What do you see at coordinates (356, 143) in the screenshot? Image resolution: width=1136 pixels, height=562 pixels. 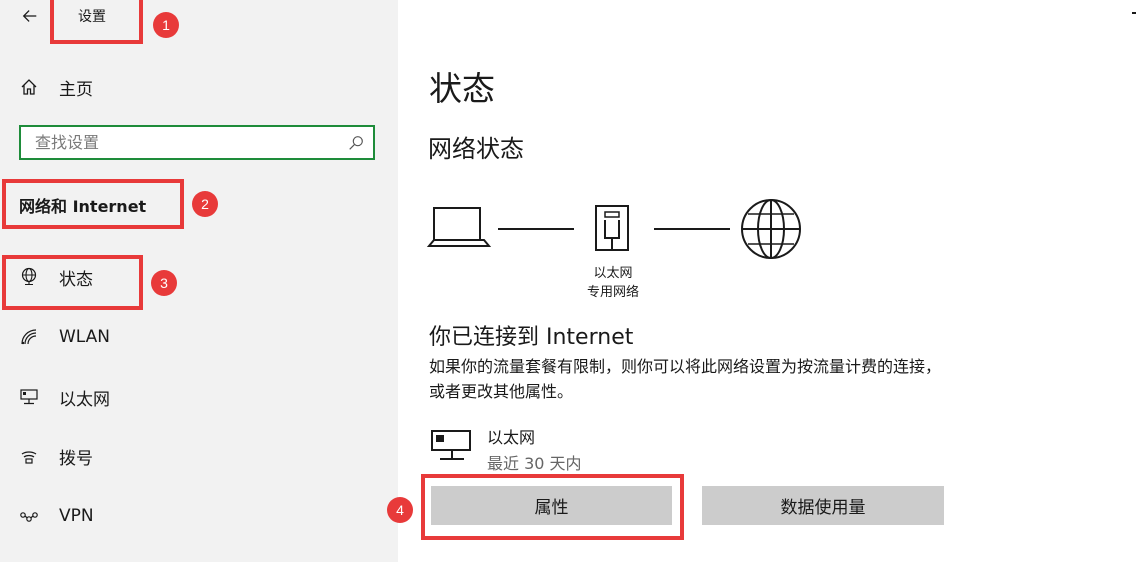 I see `search-icon` at bounding box center [356, 143].